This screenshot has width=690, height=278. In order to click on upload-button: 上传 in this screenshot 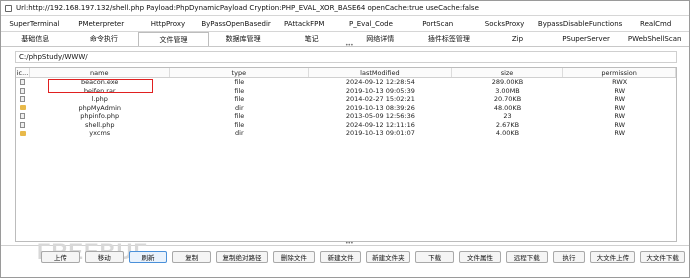, I will do `click(60, 257)`.